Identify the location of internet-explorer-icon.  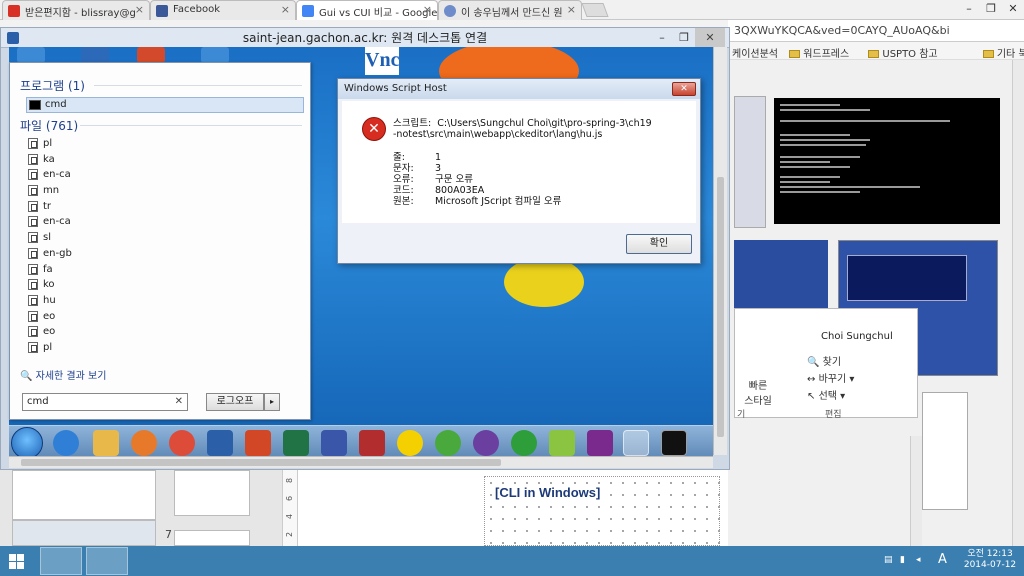
(66, 443).